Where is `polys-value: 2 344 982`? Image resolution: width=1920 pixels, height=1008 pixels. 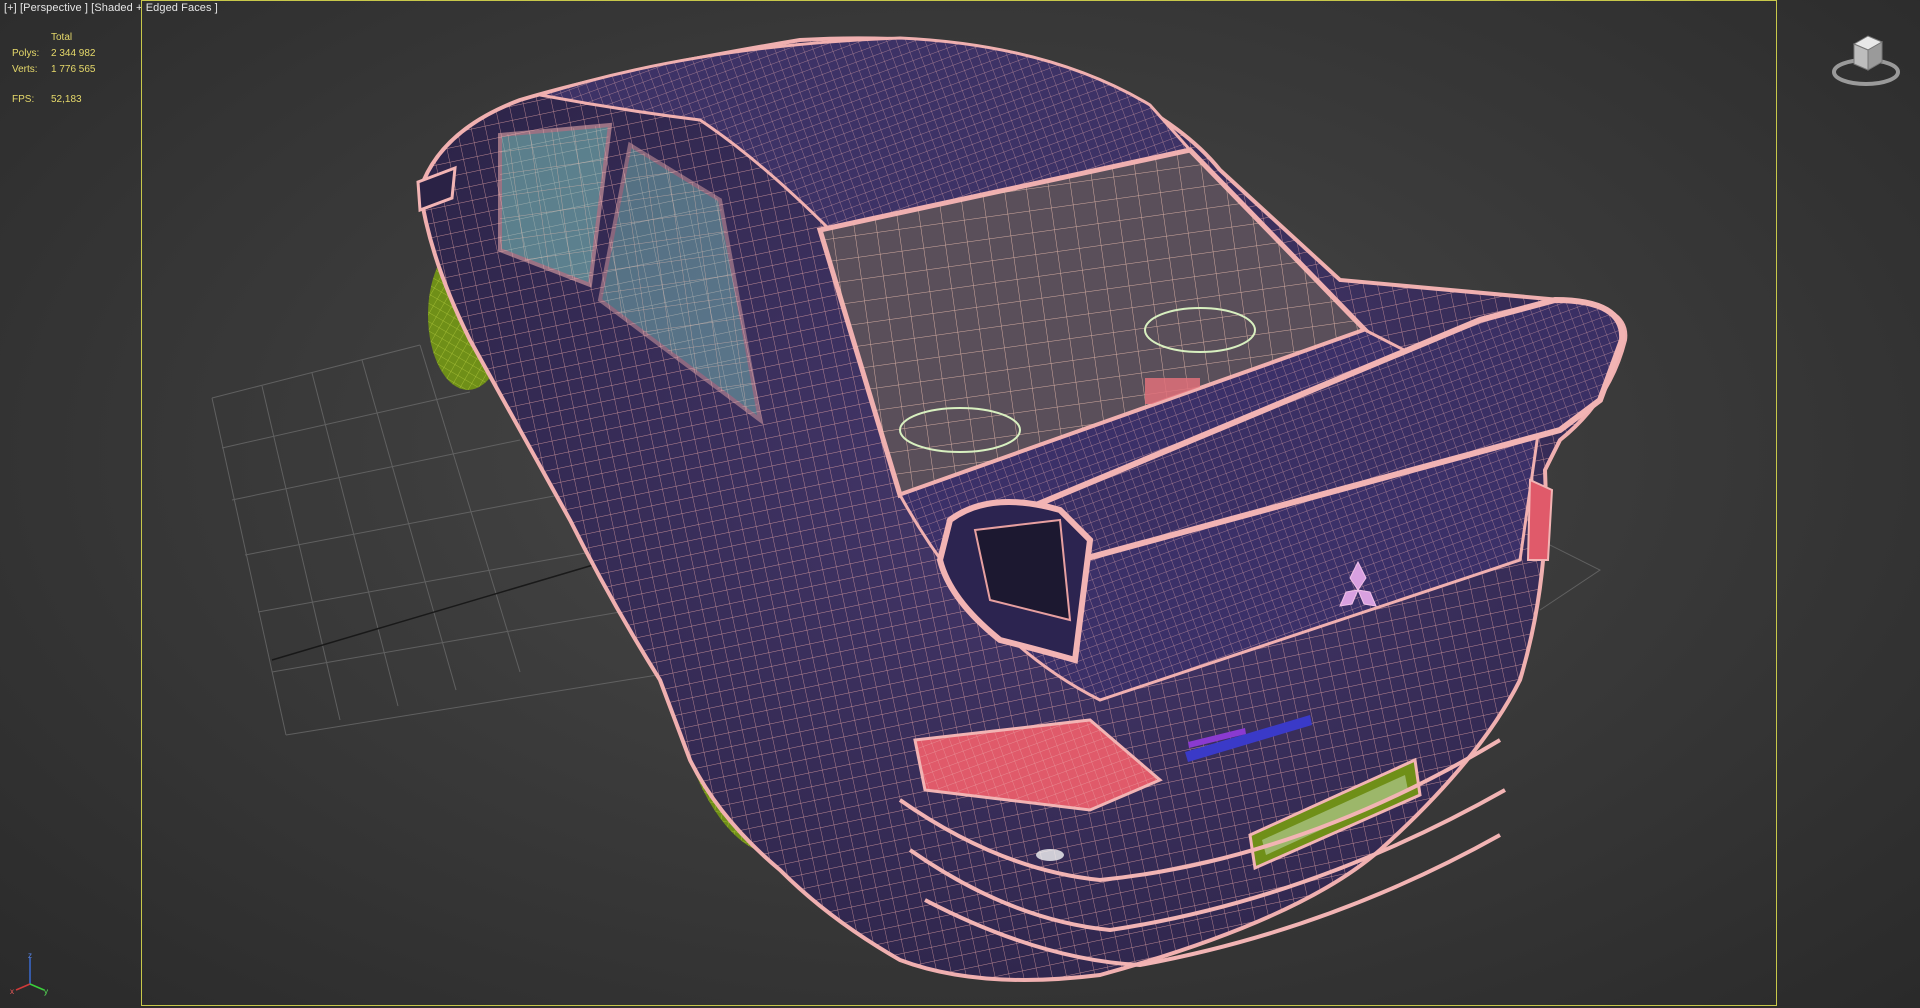 polys-value: 2 344 982 is located at coordinates (73, 53).